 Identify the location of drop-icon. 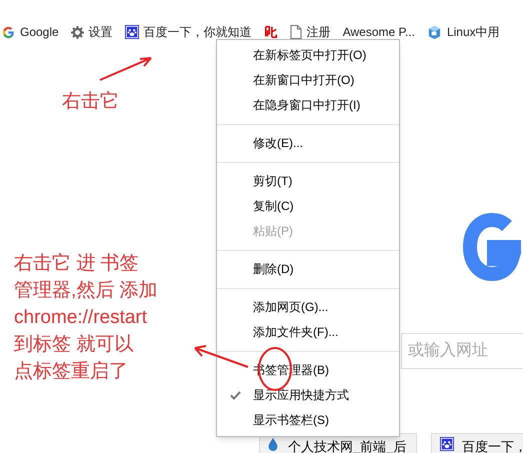
(273, 444).